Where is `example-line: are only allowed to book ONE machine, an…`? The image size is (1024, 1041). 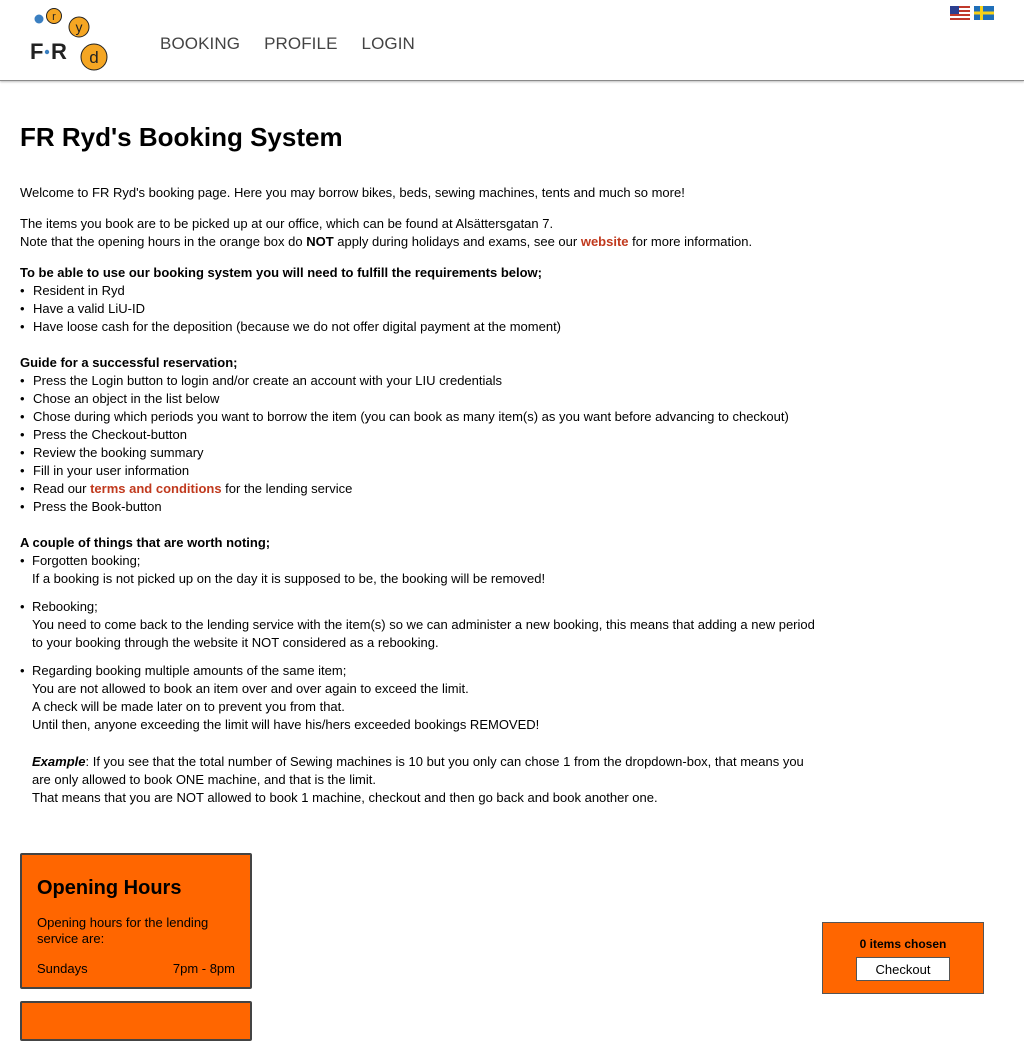
example-line: are only allowed to book ONE machine, an… is located at coordinates (204, 779).